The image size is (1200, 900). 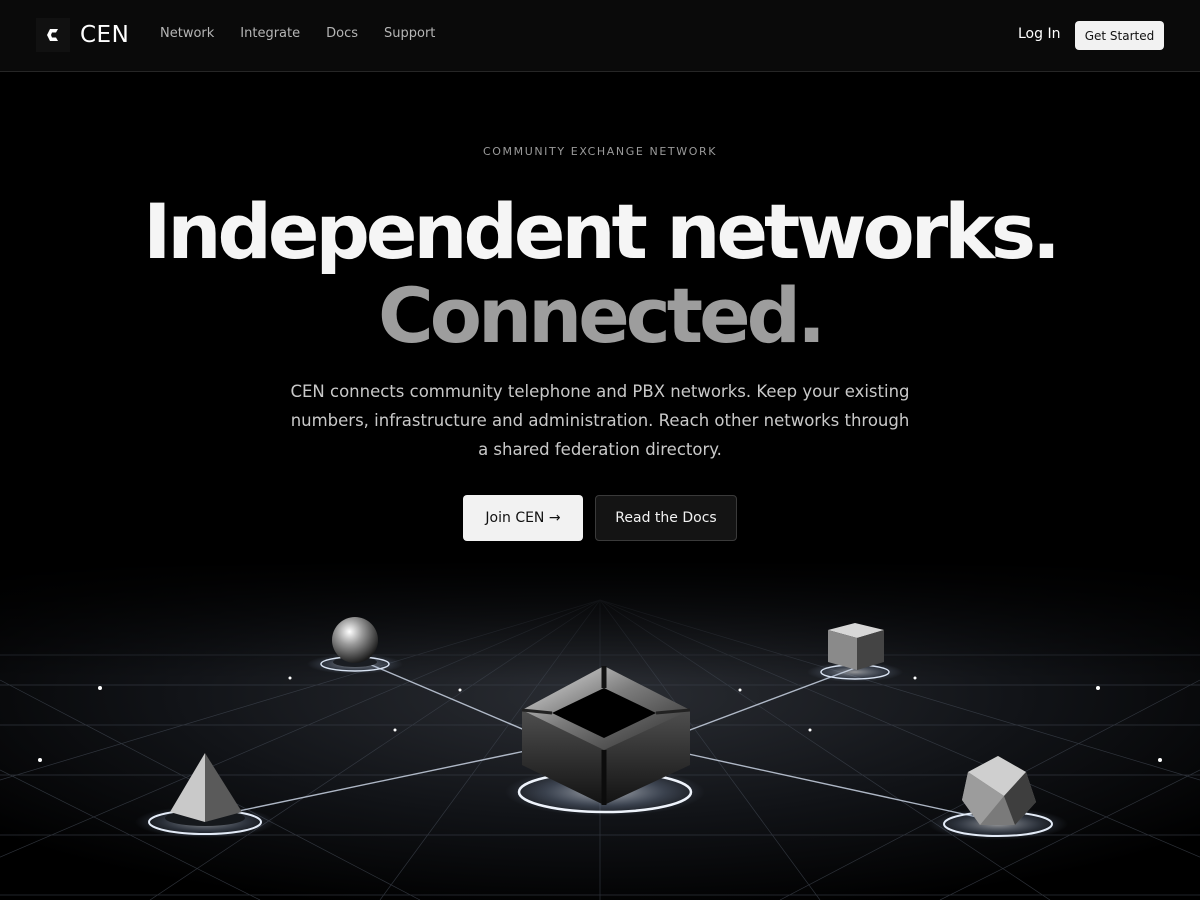 What do you see at coordinates (666, 518) in the screenshot?
I see `read-docs-button: Read the Docs` at bounding box center [666, 518].